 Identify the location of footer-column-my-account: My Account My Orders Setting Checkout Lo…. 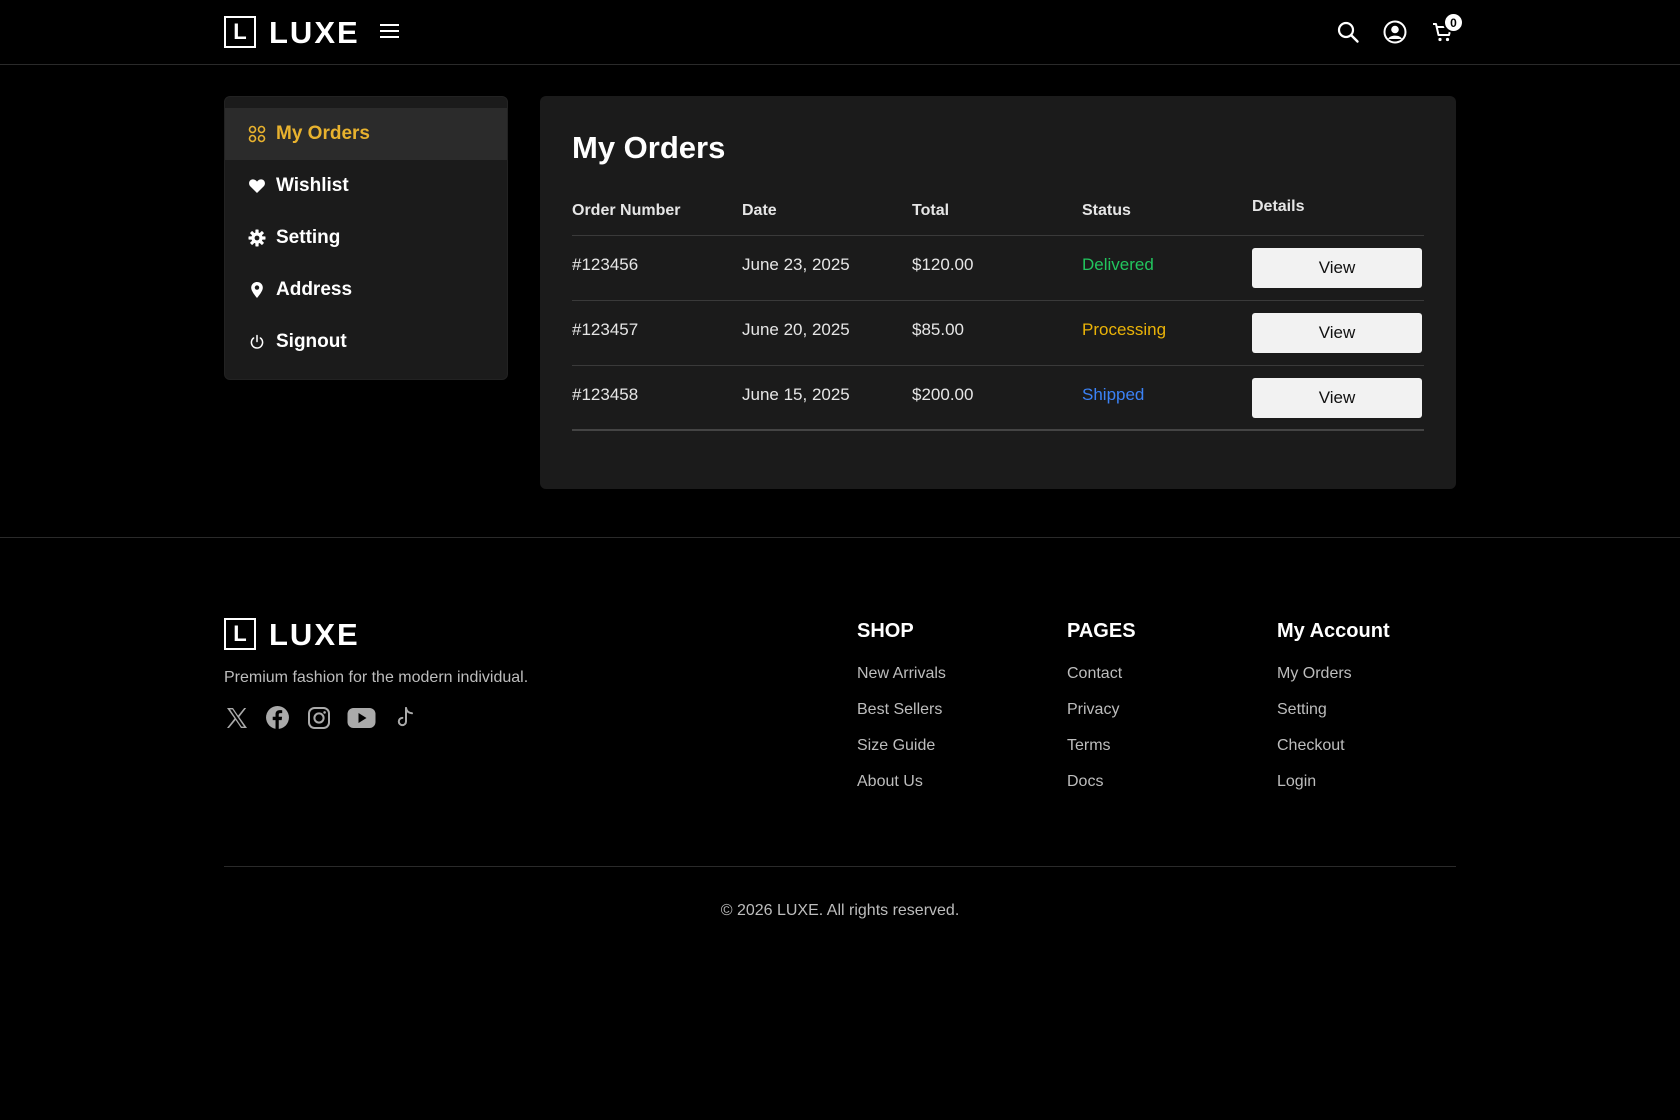
(1333, 714).